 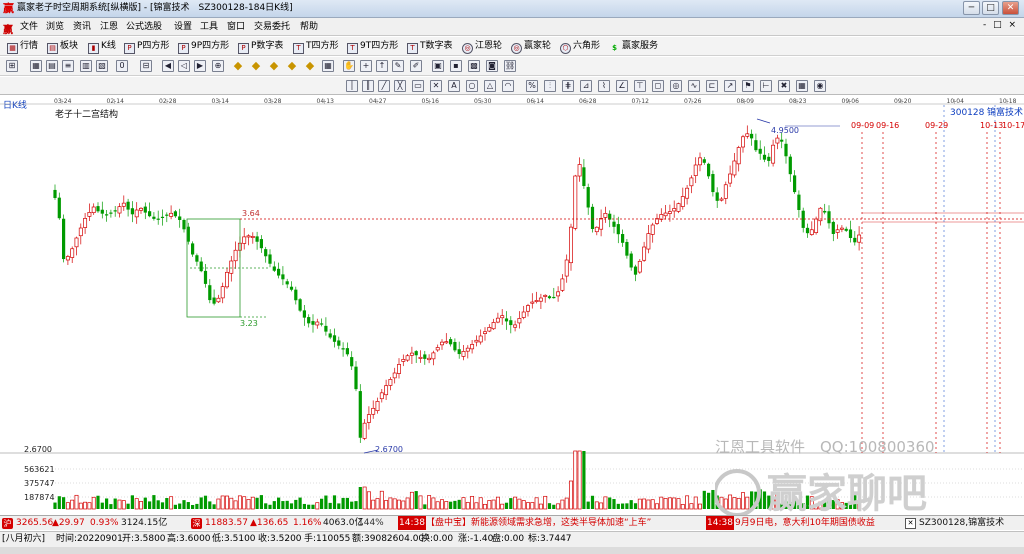 What do you see at coordinates (400, 86) in the screenshot?
I see `cross-tool-icon: ╳` at bounding box center [400, 86].